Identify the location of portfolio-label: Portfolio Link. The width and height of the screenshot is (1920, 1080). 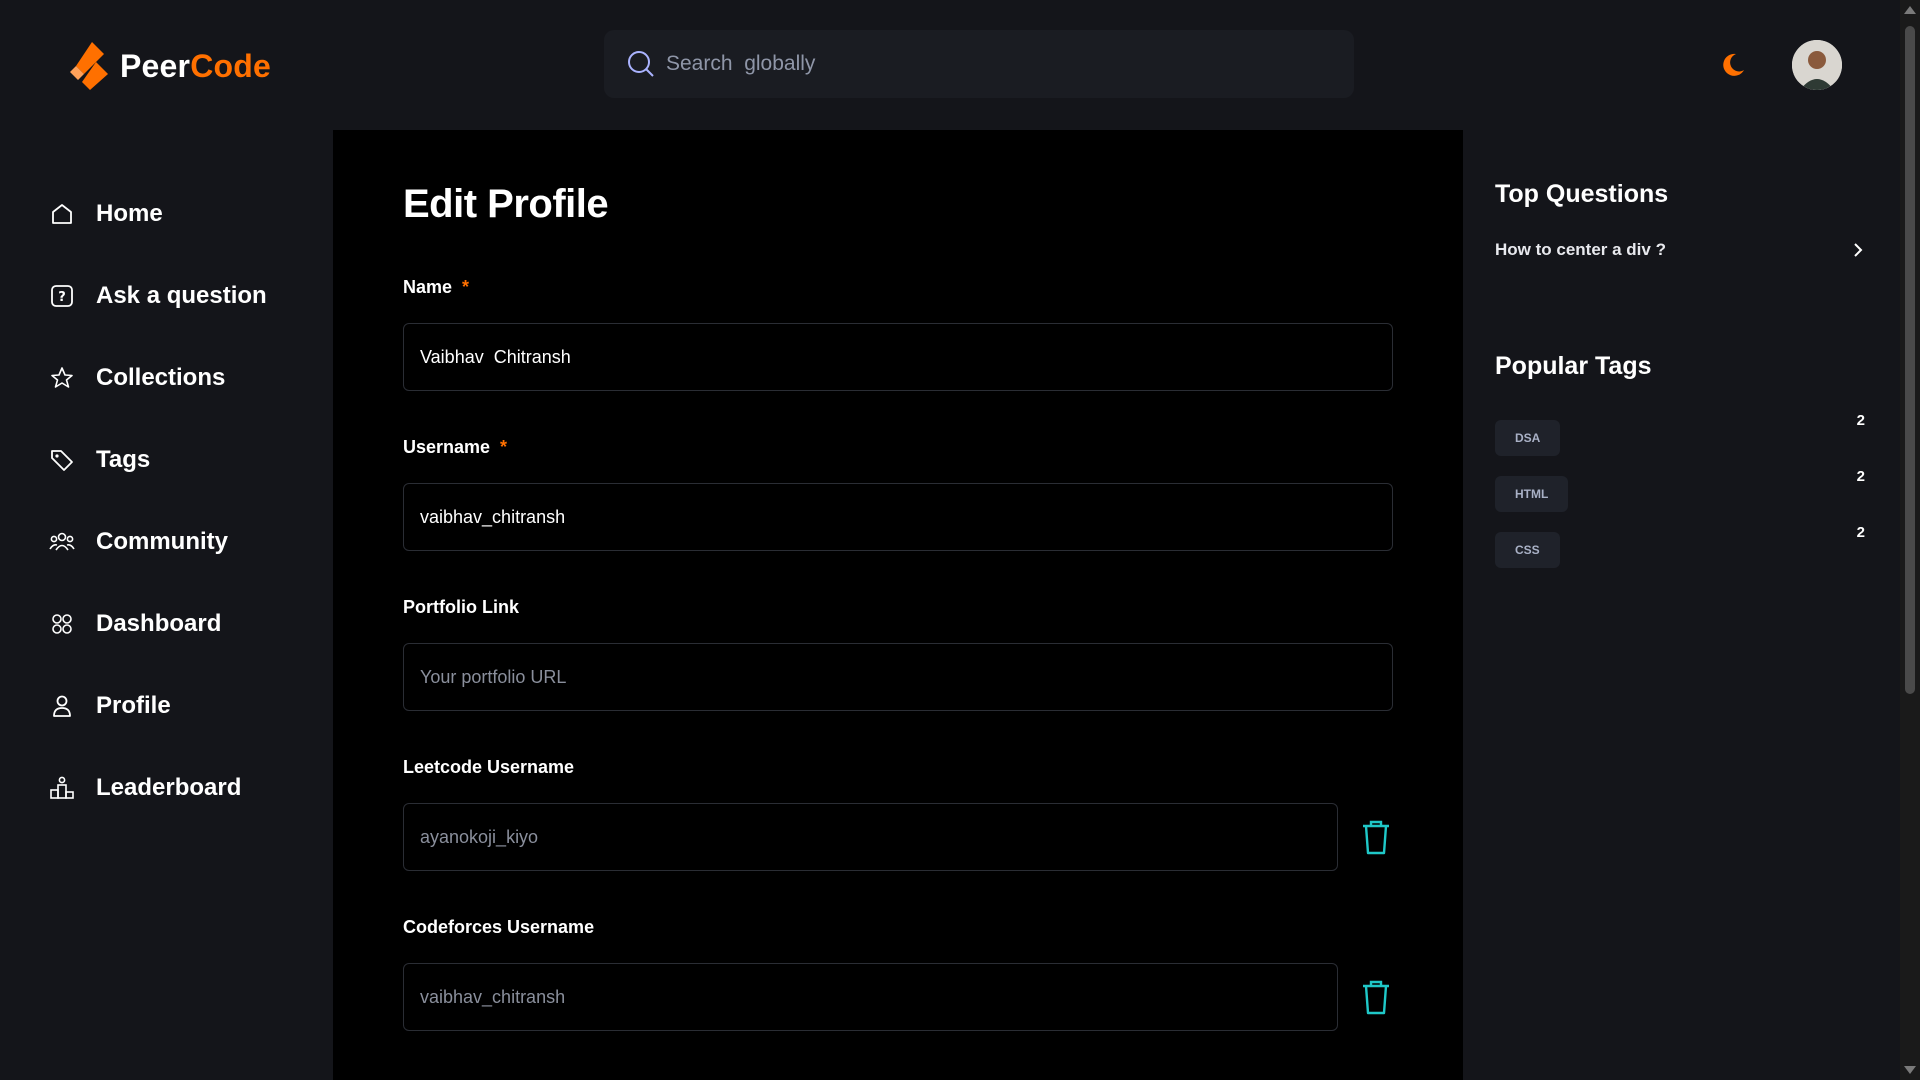
(461, 607).